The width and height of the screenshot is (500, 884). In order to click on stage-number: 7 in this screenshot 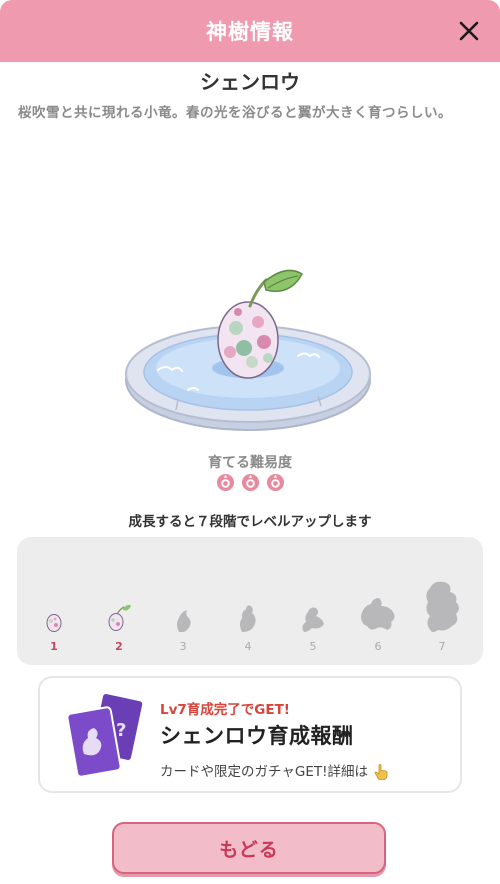, I will do `click(442, 646)`.